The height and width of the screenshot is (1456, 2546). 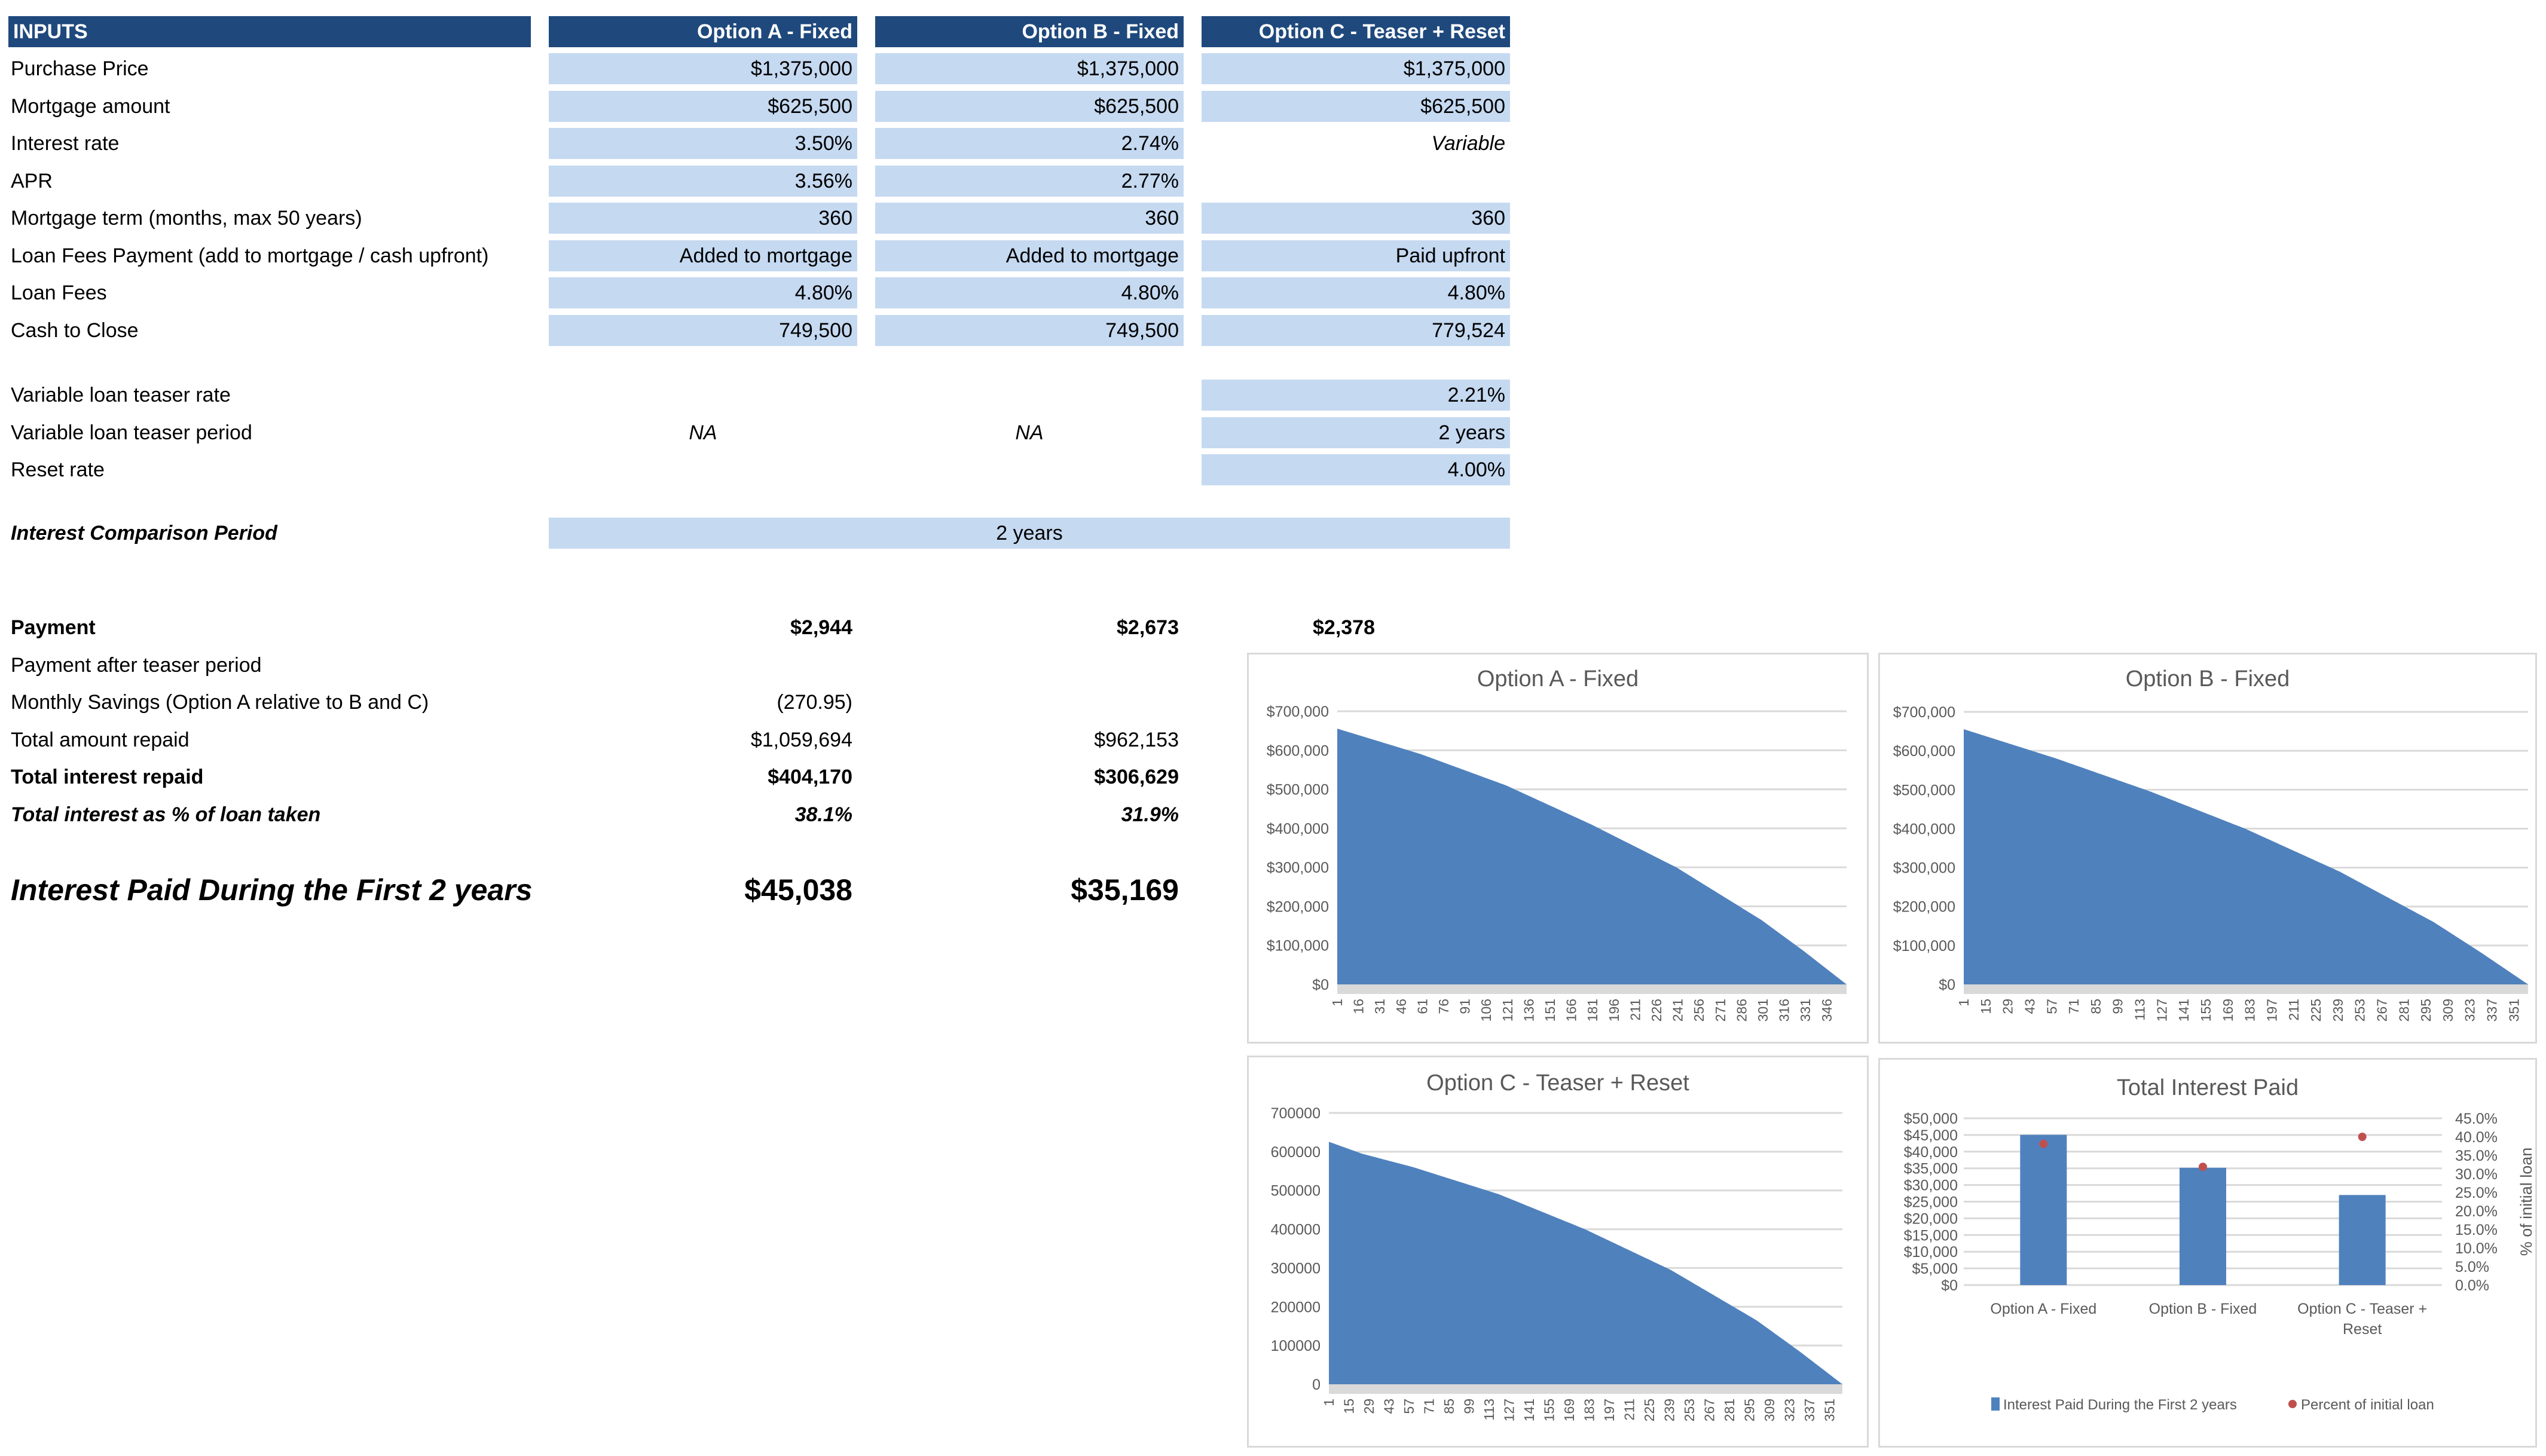 What do you see at coordinates (1029, 106) in the screenshot?
I see `input-option-b: $625,500` at bounding box center [1029, 106].